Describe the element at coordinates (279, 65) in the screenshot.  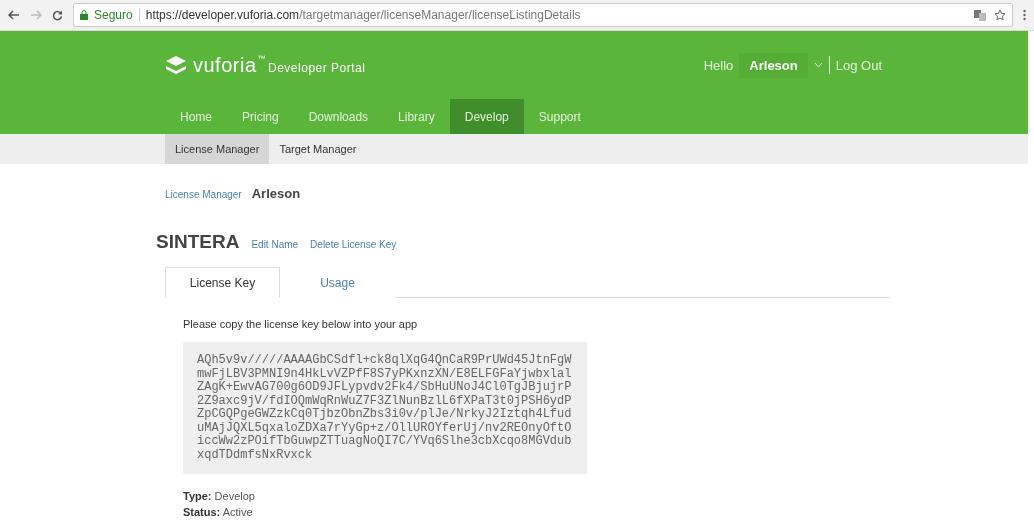
I see `brand-name: vuforia™ Developer Portal` at that location.